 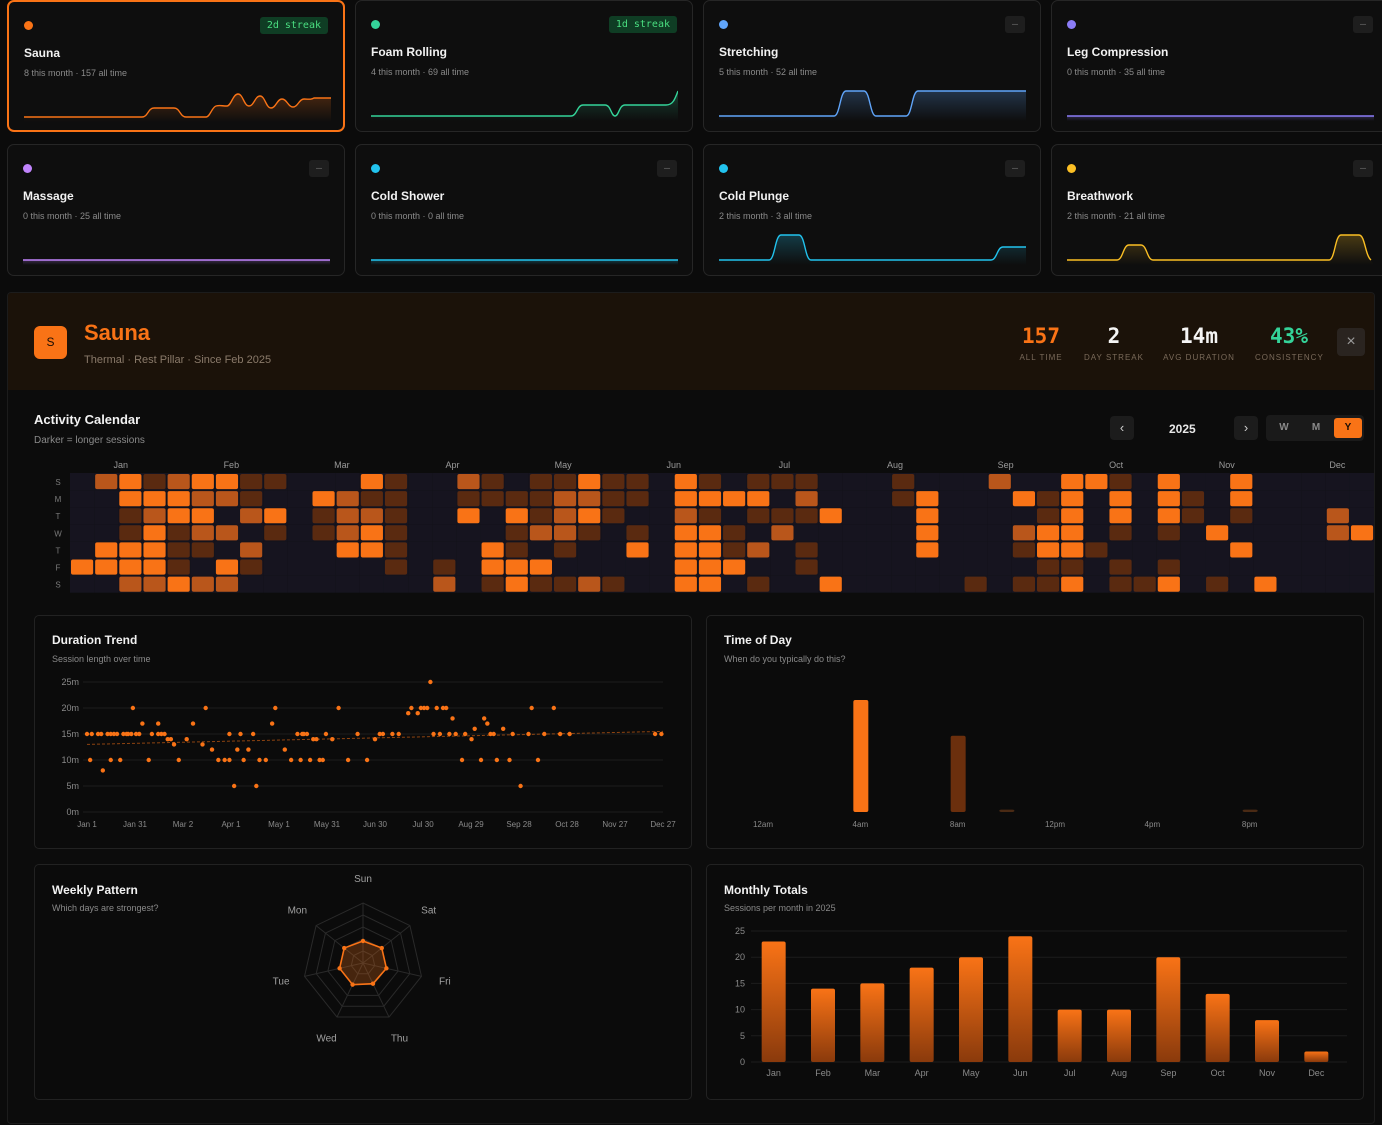 I want to click on card-name: Cold Plunge, so click(x=754, y=196).